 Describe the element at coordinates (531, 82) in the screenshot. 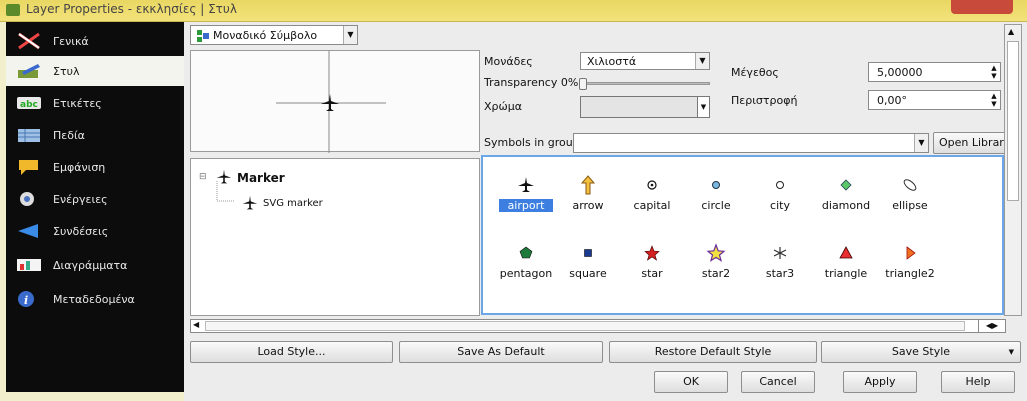

I see `transparency-label: Transparency 0%` at that location.